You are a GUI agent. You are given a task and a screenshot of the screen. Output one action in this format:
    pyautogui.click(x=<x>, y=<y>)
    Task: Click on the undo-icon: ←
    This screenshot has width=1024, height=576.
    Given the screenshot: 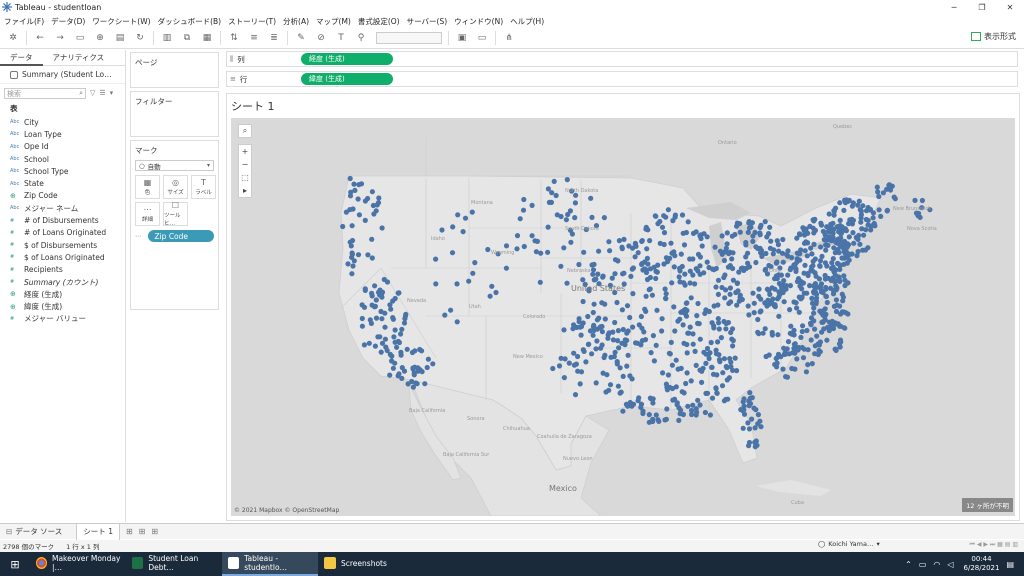 What is the action you would take?
    pyautogui.click(x=40, y=38)
    